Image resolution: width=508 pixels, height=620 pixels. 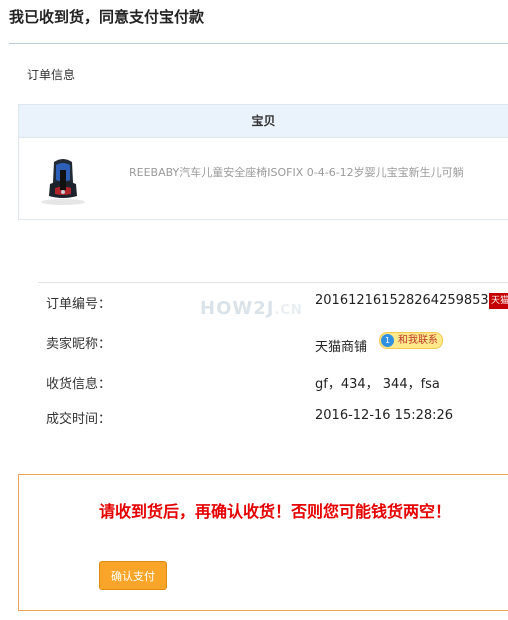 What do you see at coordinates (79, 344) in the screenshot?
I see `seller-label: 卖家昵称：` at bounding box center [79, 344].